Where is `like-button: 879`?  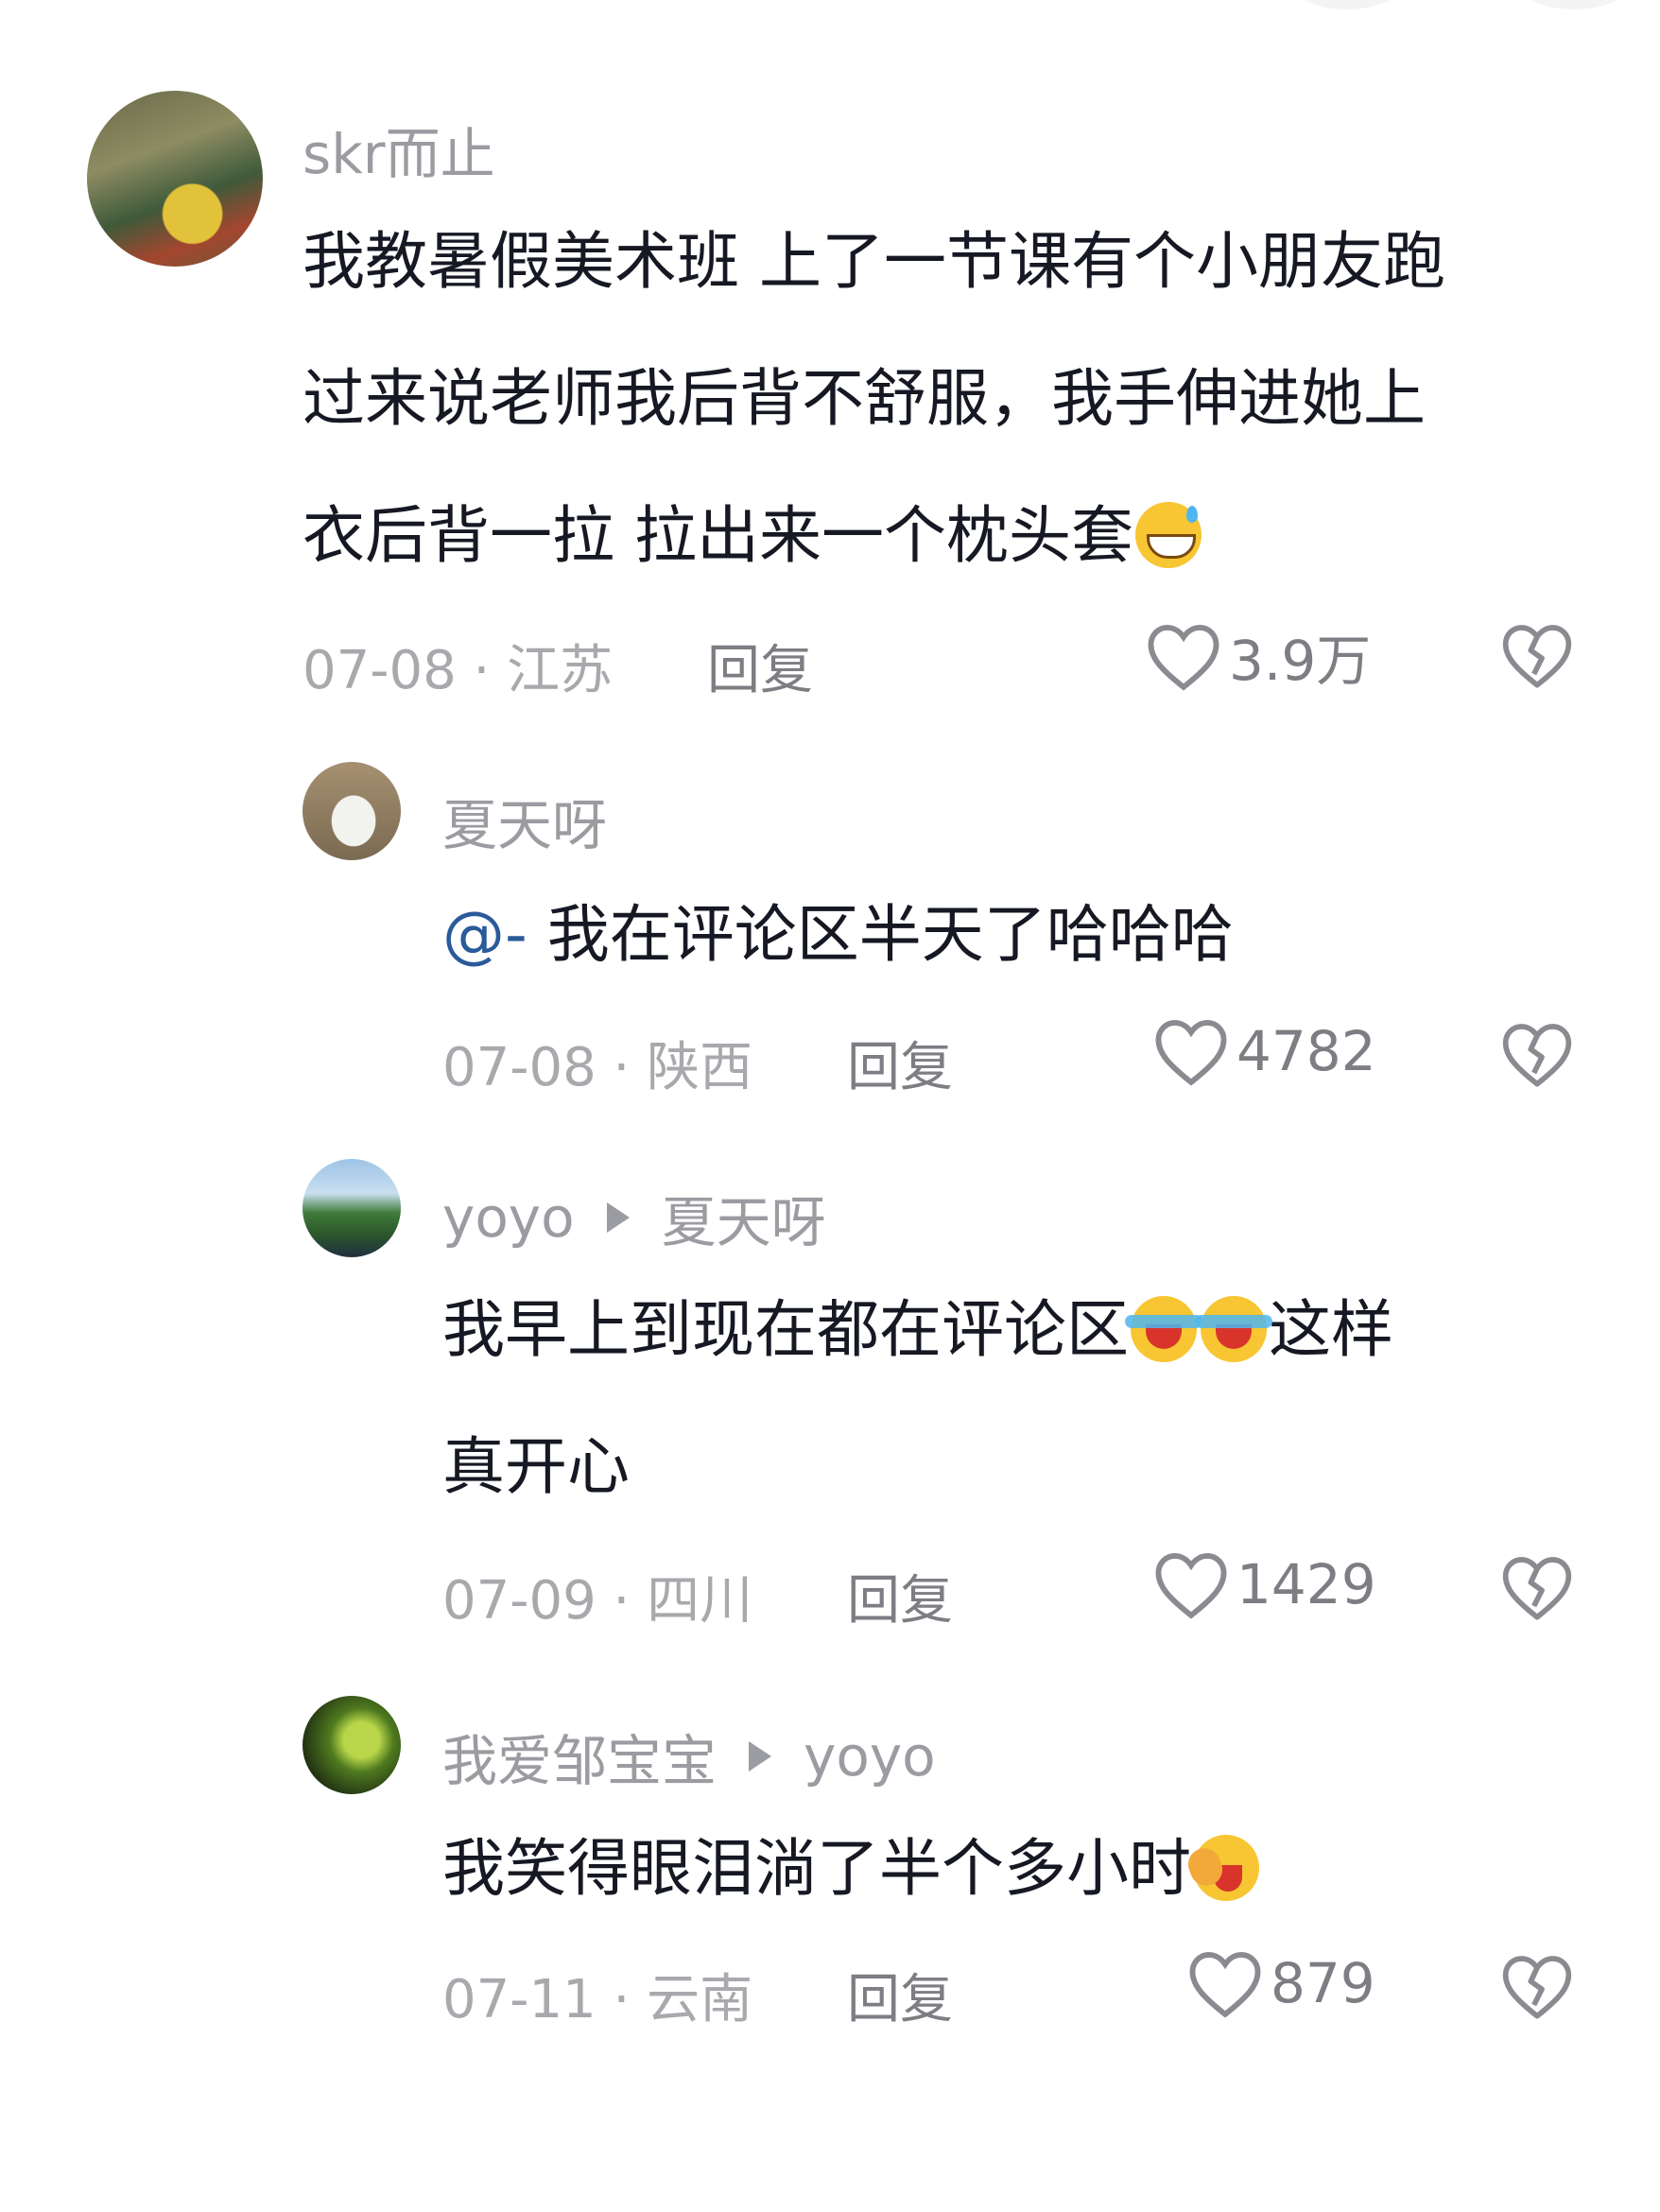
like-button: 879 is located at coordinates (1280, 1983).